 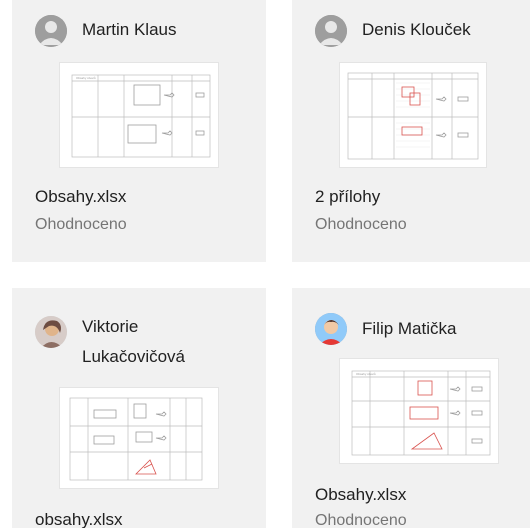 What do you see at coordinates (409, 328) in the screenshot?
I see `student-name: Filip Matička` at bounding box center [409, 328].